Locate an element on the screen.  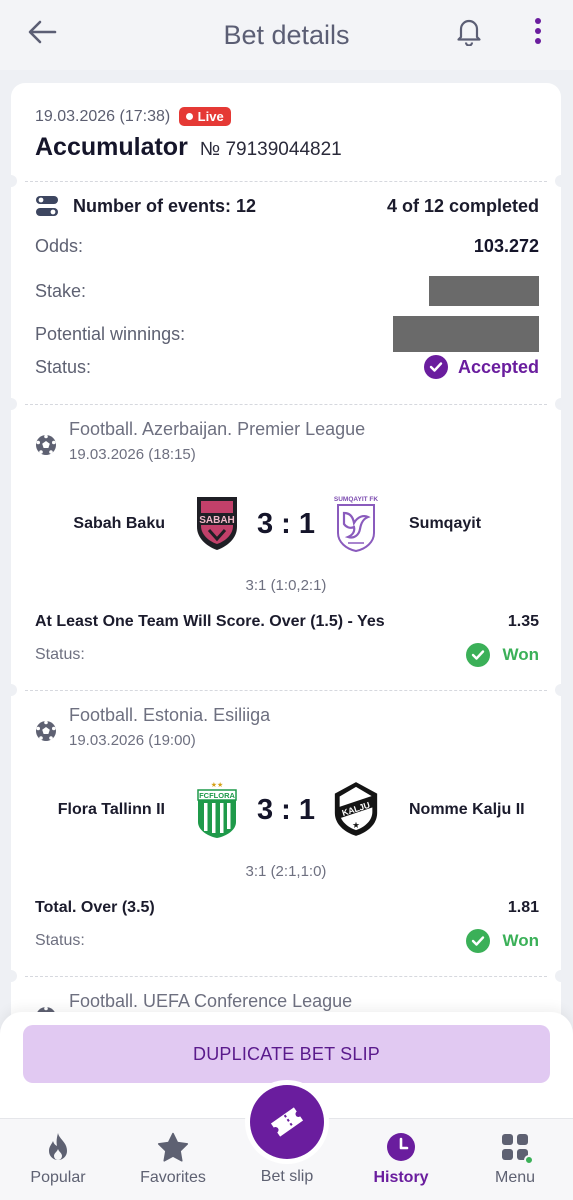
duplicate-bet-slip-button: DUPLICATE BET SLIP is located at coordinates (286, 1054).